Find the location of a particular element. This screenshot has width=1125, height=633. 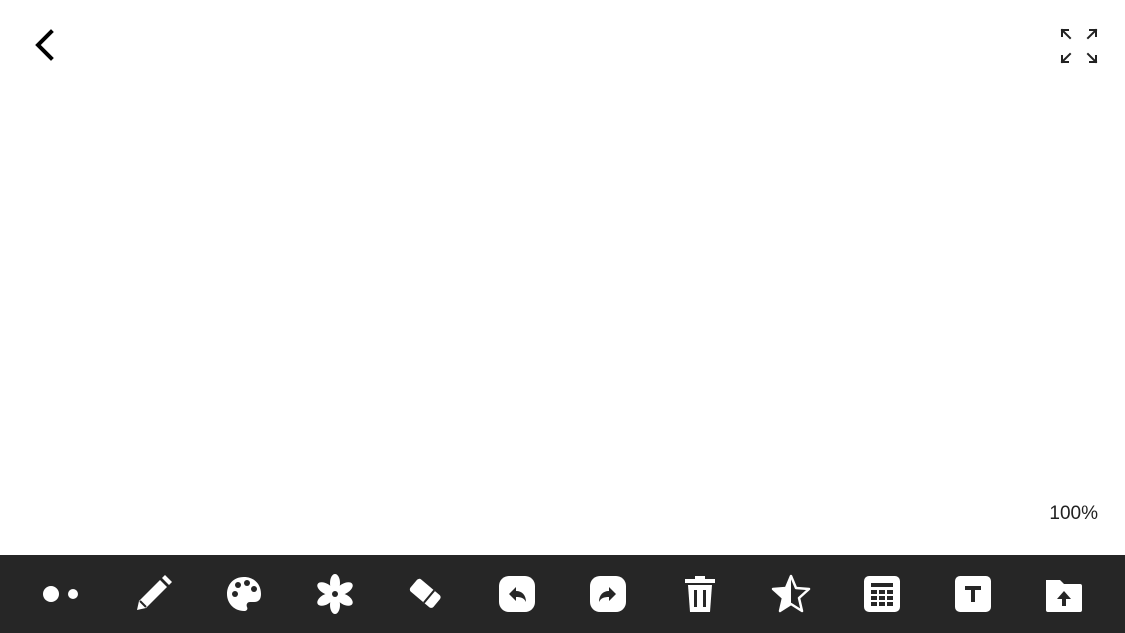

upload-button is located at coordinates (1064, 594).